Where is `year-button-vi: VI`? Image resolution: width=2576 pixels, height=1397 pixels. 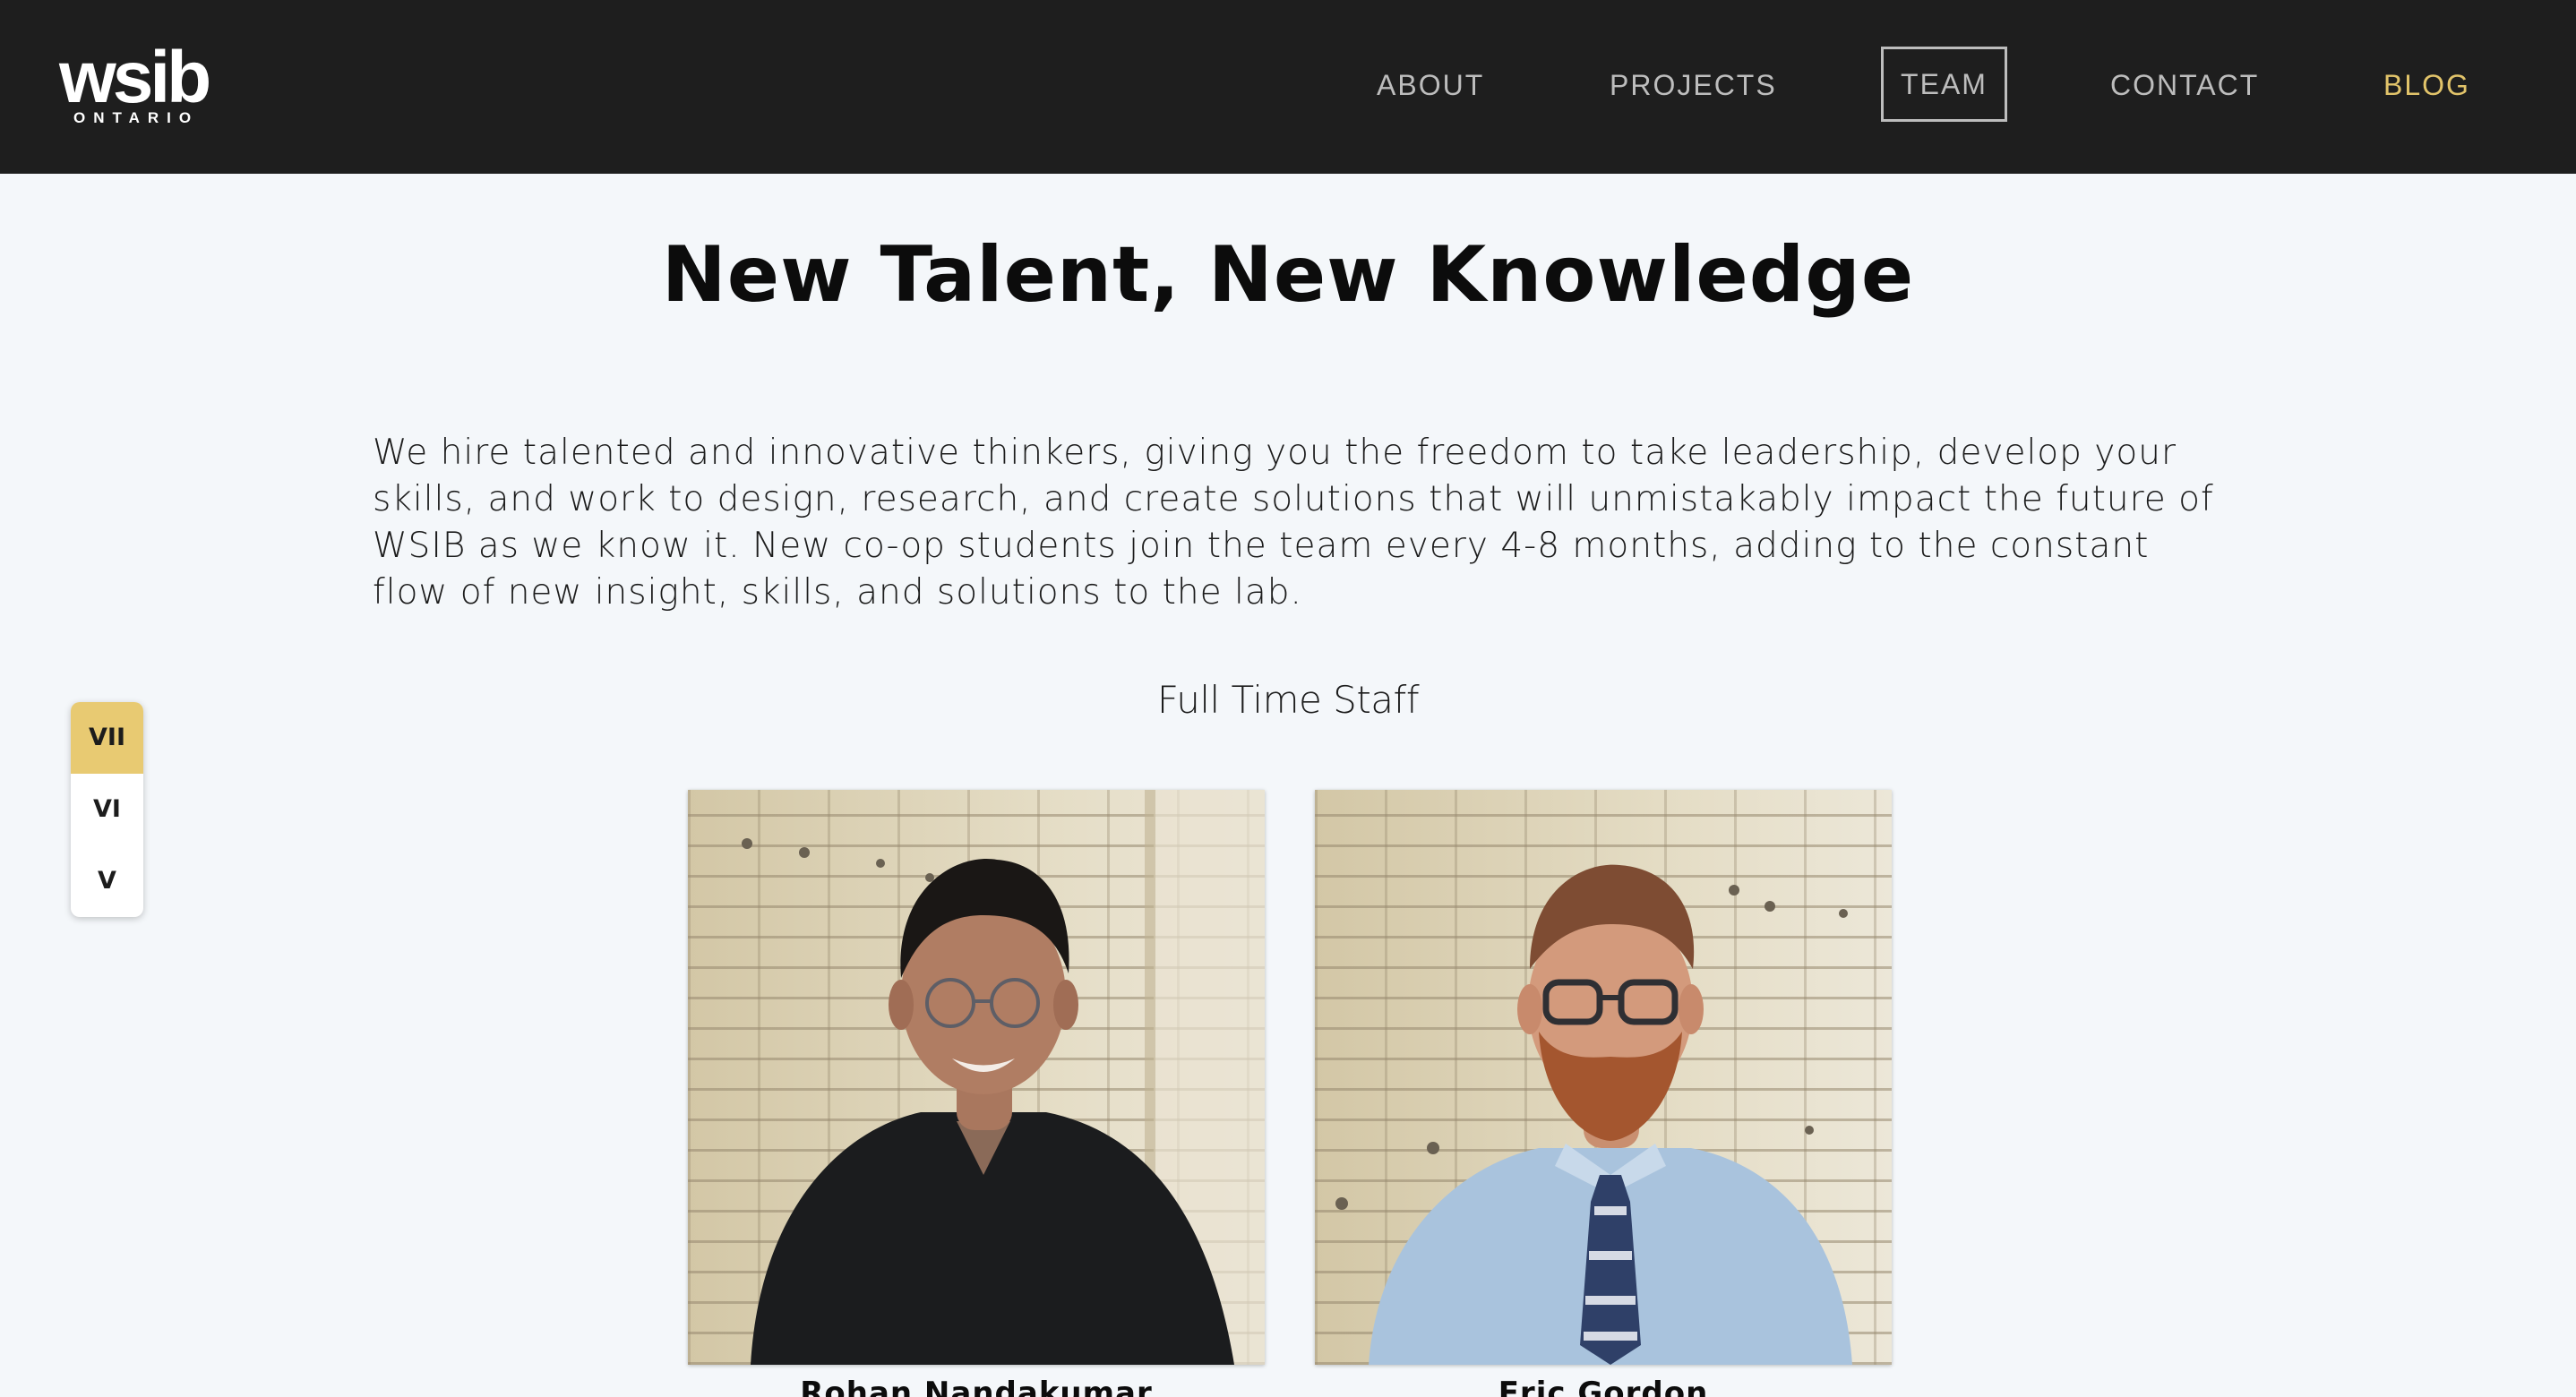 year-button-vi: VI is located at coordinates (107, 809).